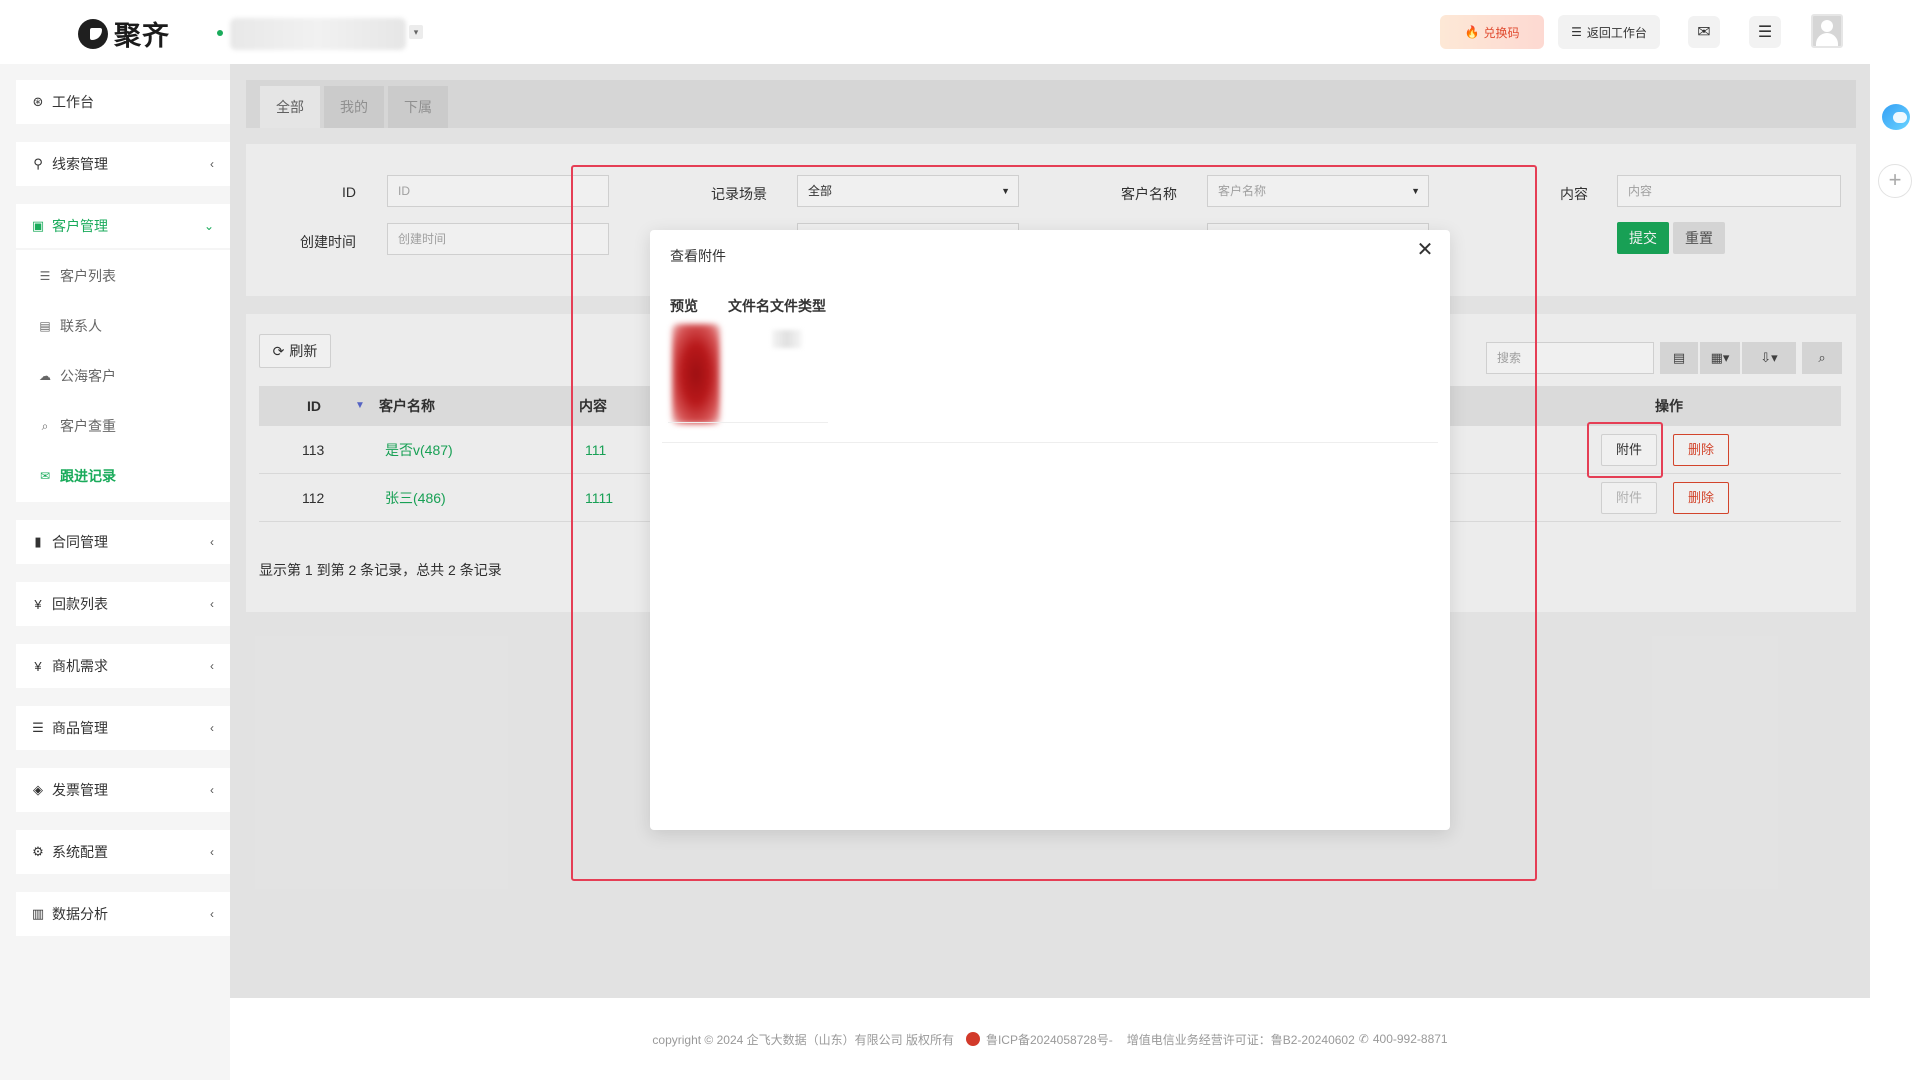  What do you see at coordinates (415, 498) in the screenshot?
I see `row-customer-link: 张三(486)` at bounding box center [415, 498].